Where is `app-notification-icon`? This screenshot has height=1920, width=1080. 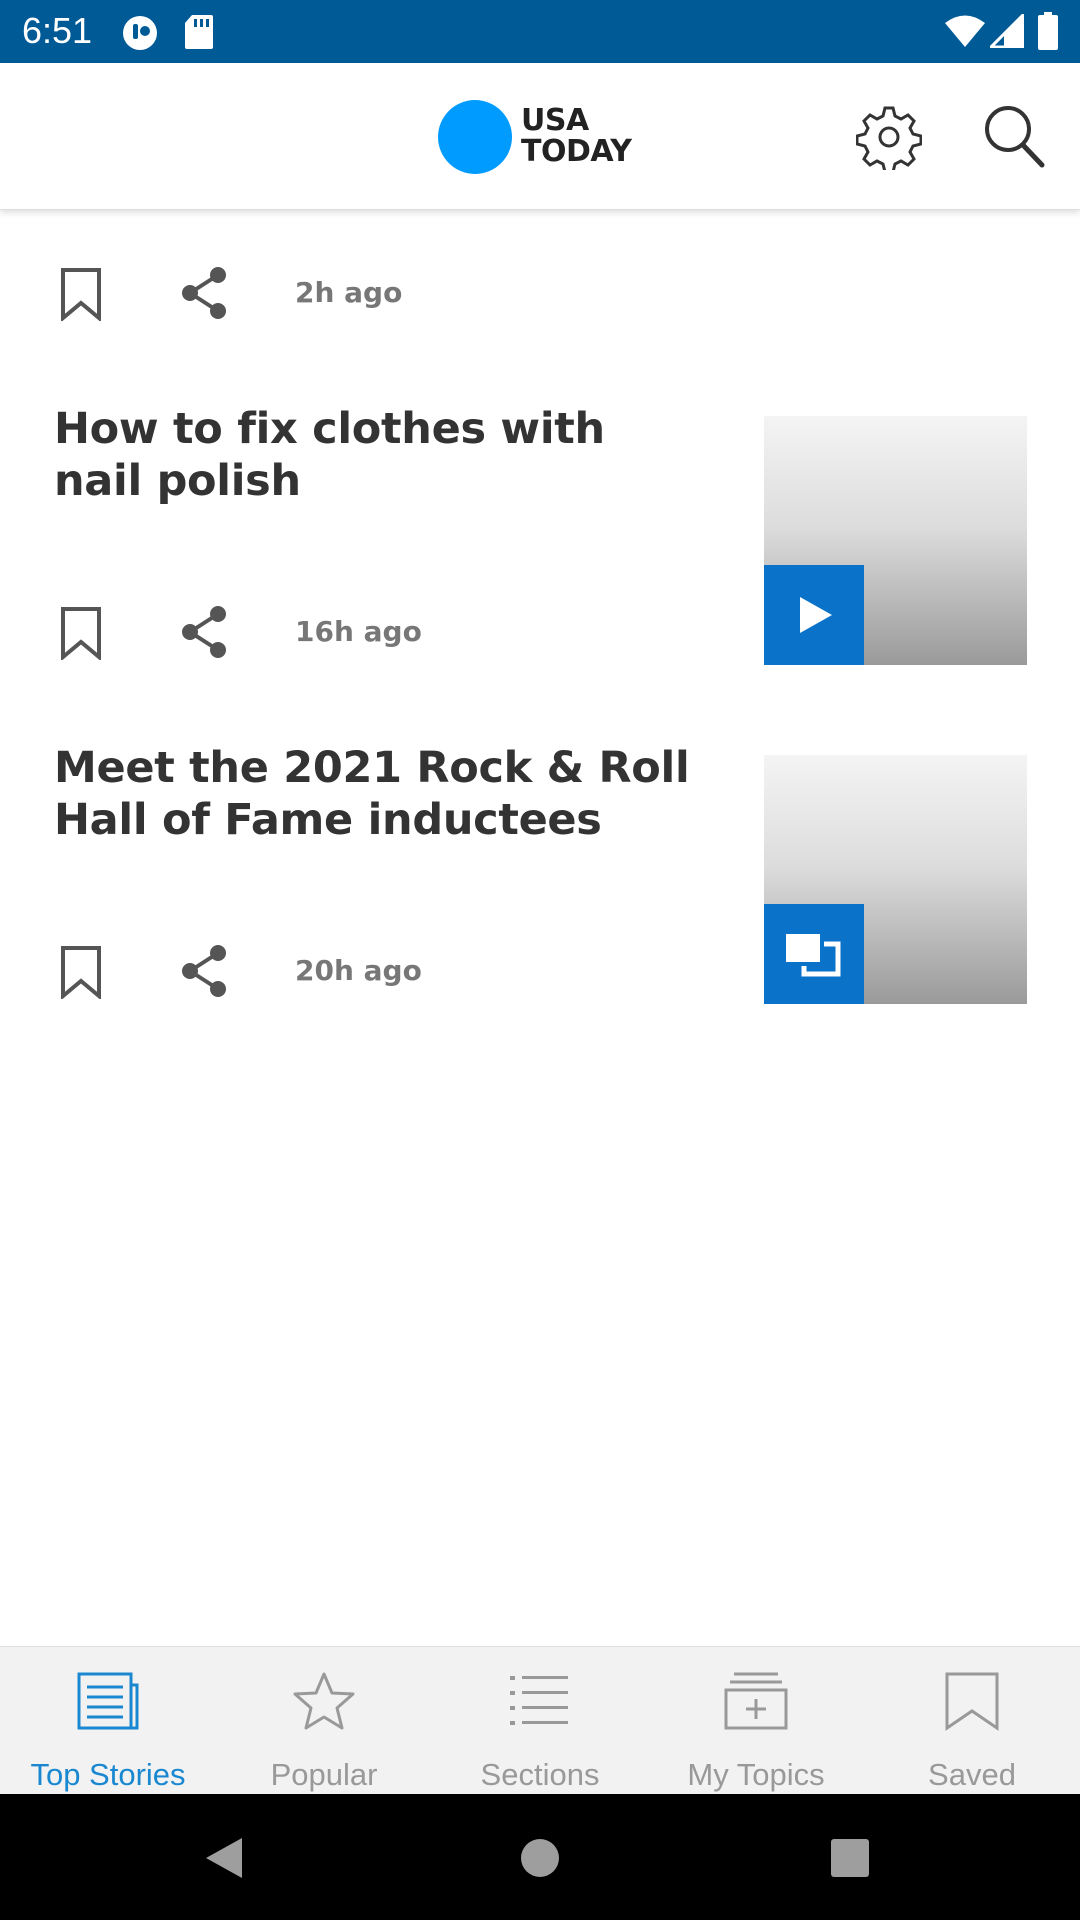
app-notification-icon is located at coordinates (140, 33).